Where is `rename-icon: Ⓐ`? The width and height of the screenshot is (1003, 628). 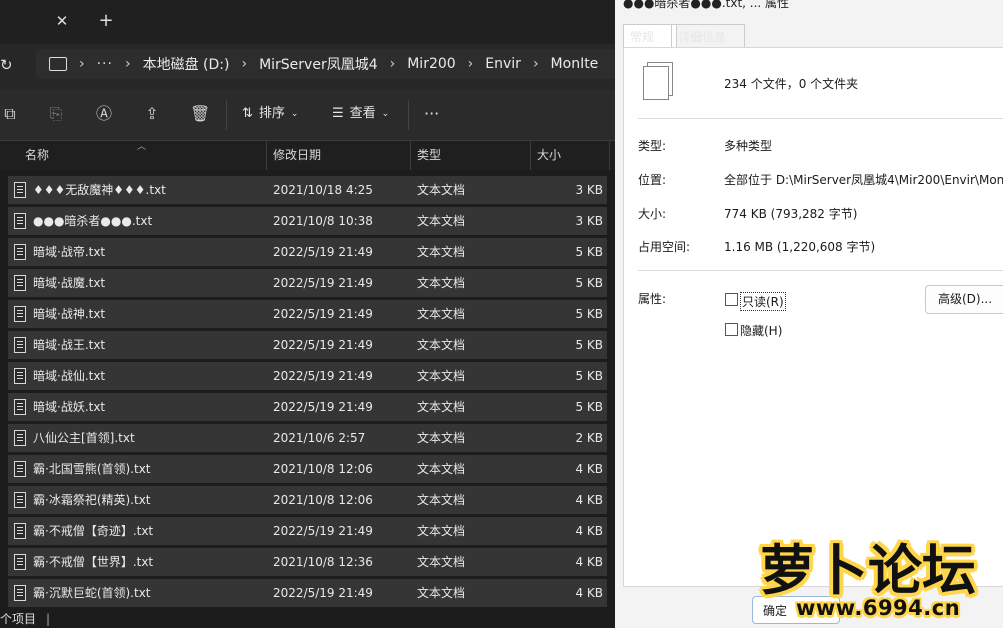
rename-icon: Ⓐ is located at coordinates (104, 114).